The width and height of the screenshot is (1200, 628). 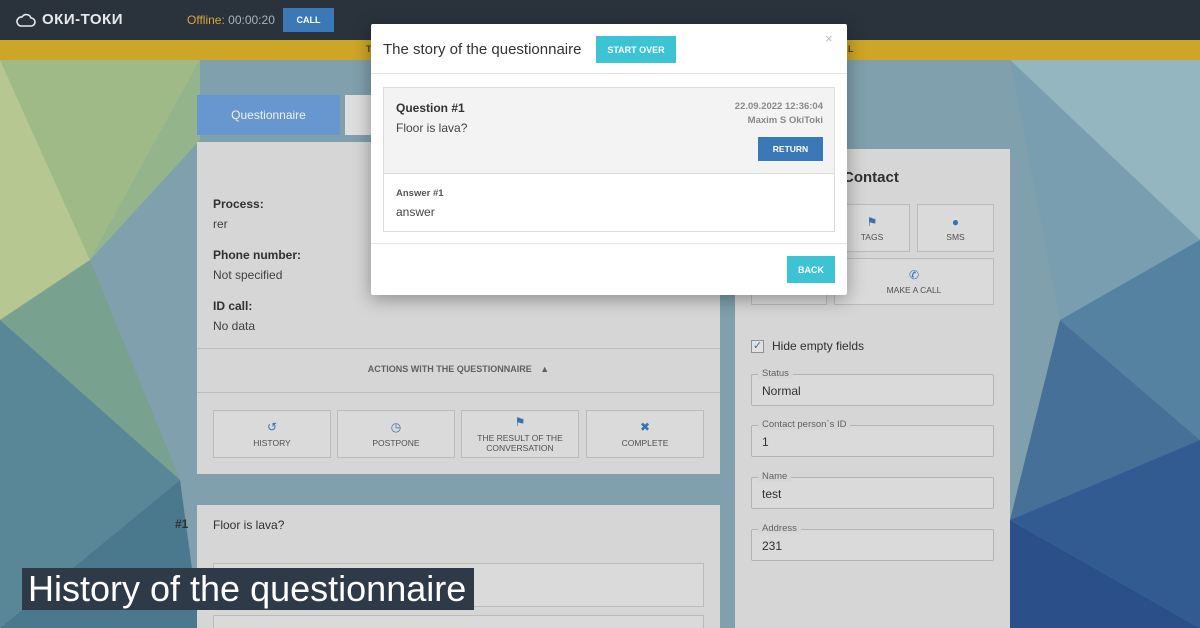 What do you see at coordinates (785, 120) in the screenshot?
I see `history-user: Maxim S OkiToki` at bounding box center [785, 120].